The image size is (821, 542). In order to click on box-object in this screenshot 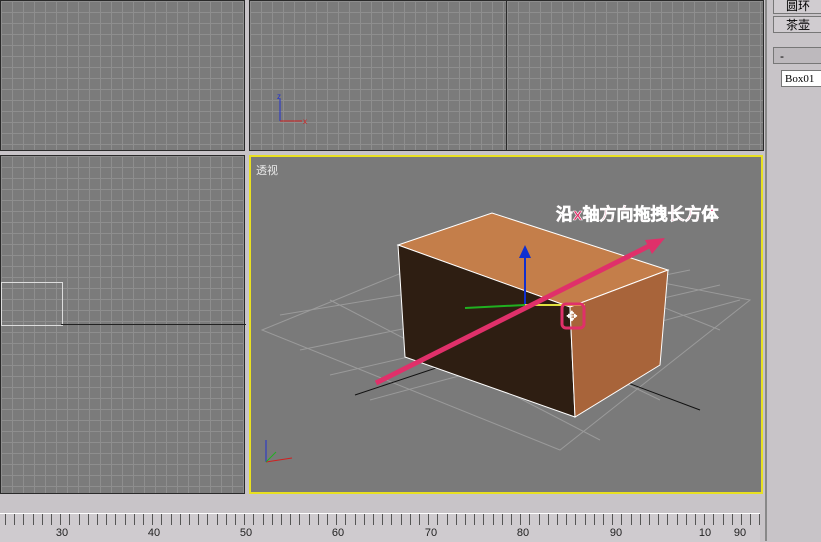, I will do `click(533, 315)`.